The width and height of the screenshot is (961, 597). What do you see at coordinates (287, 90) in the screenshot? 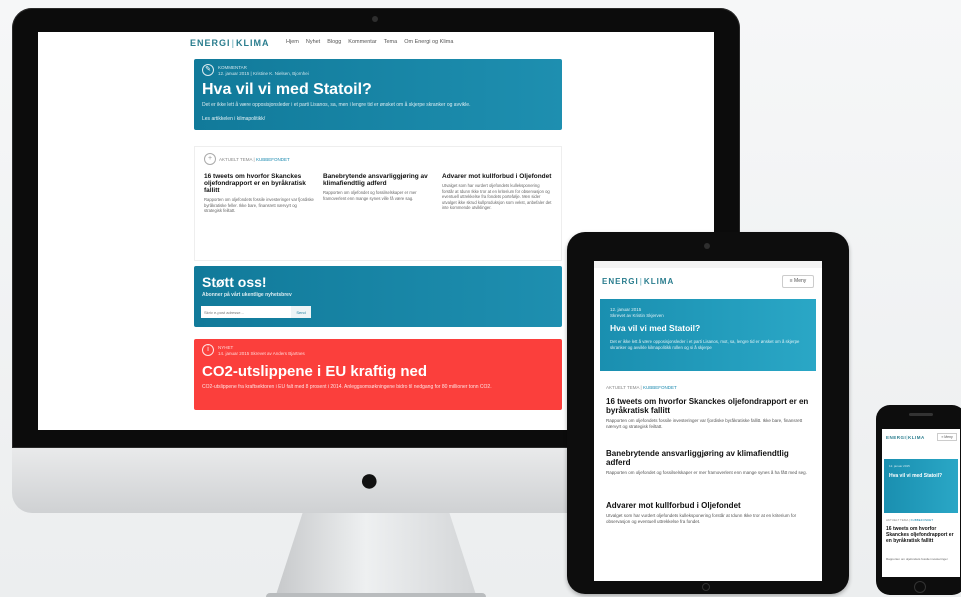
I see `feature-title: Hva vil vi med Statoil?` at bounding box center [287, 90].